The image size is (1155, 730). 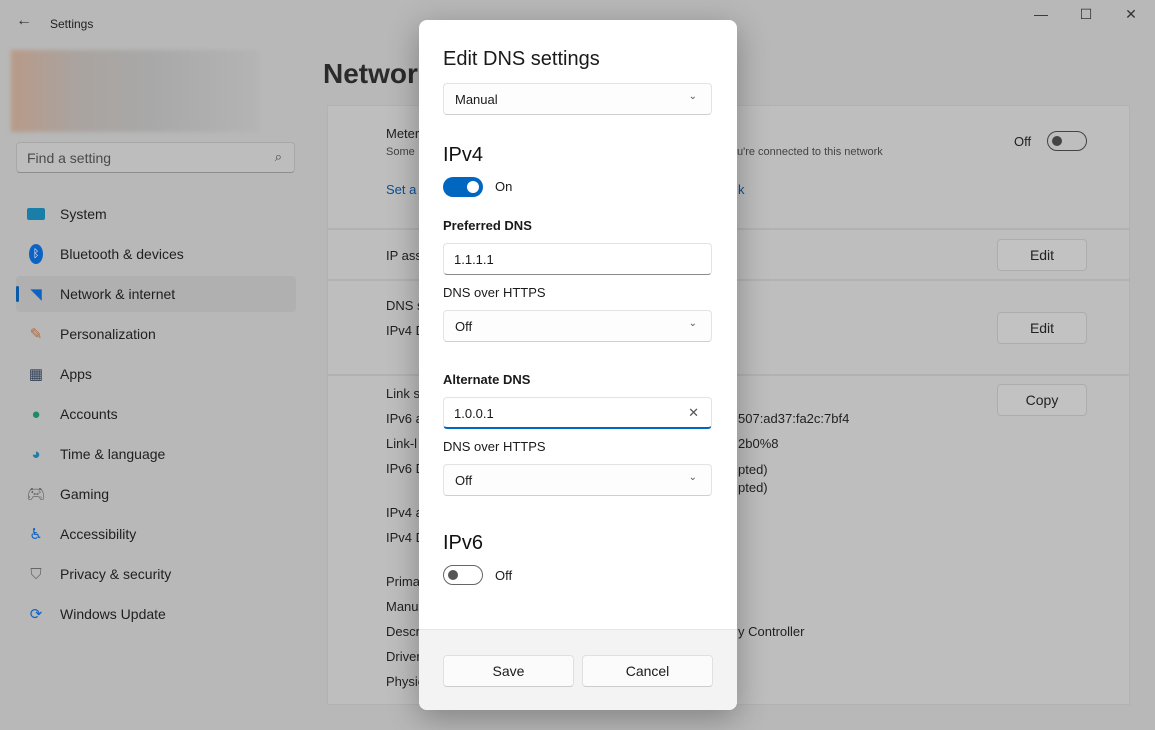 What do you see at coordinates (404, 512) in the screenshot?
I see `prop-label: IPv4 a` at bounding box center [404, 512].